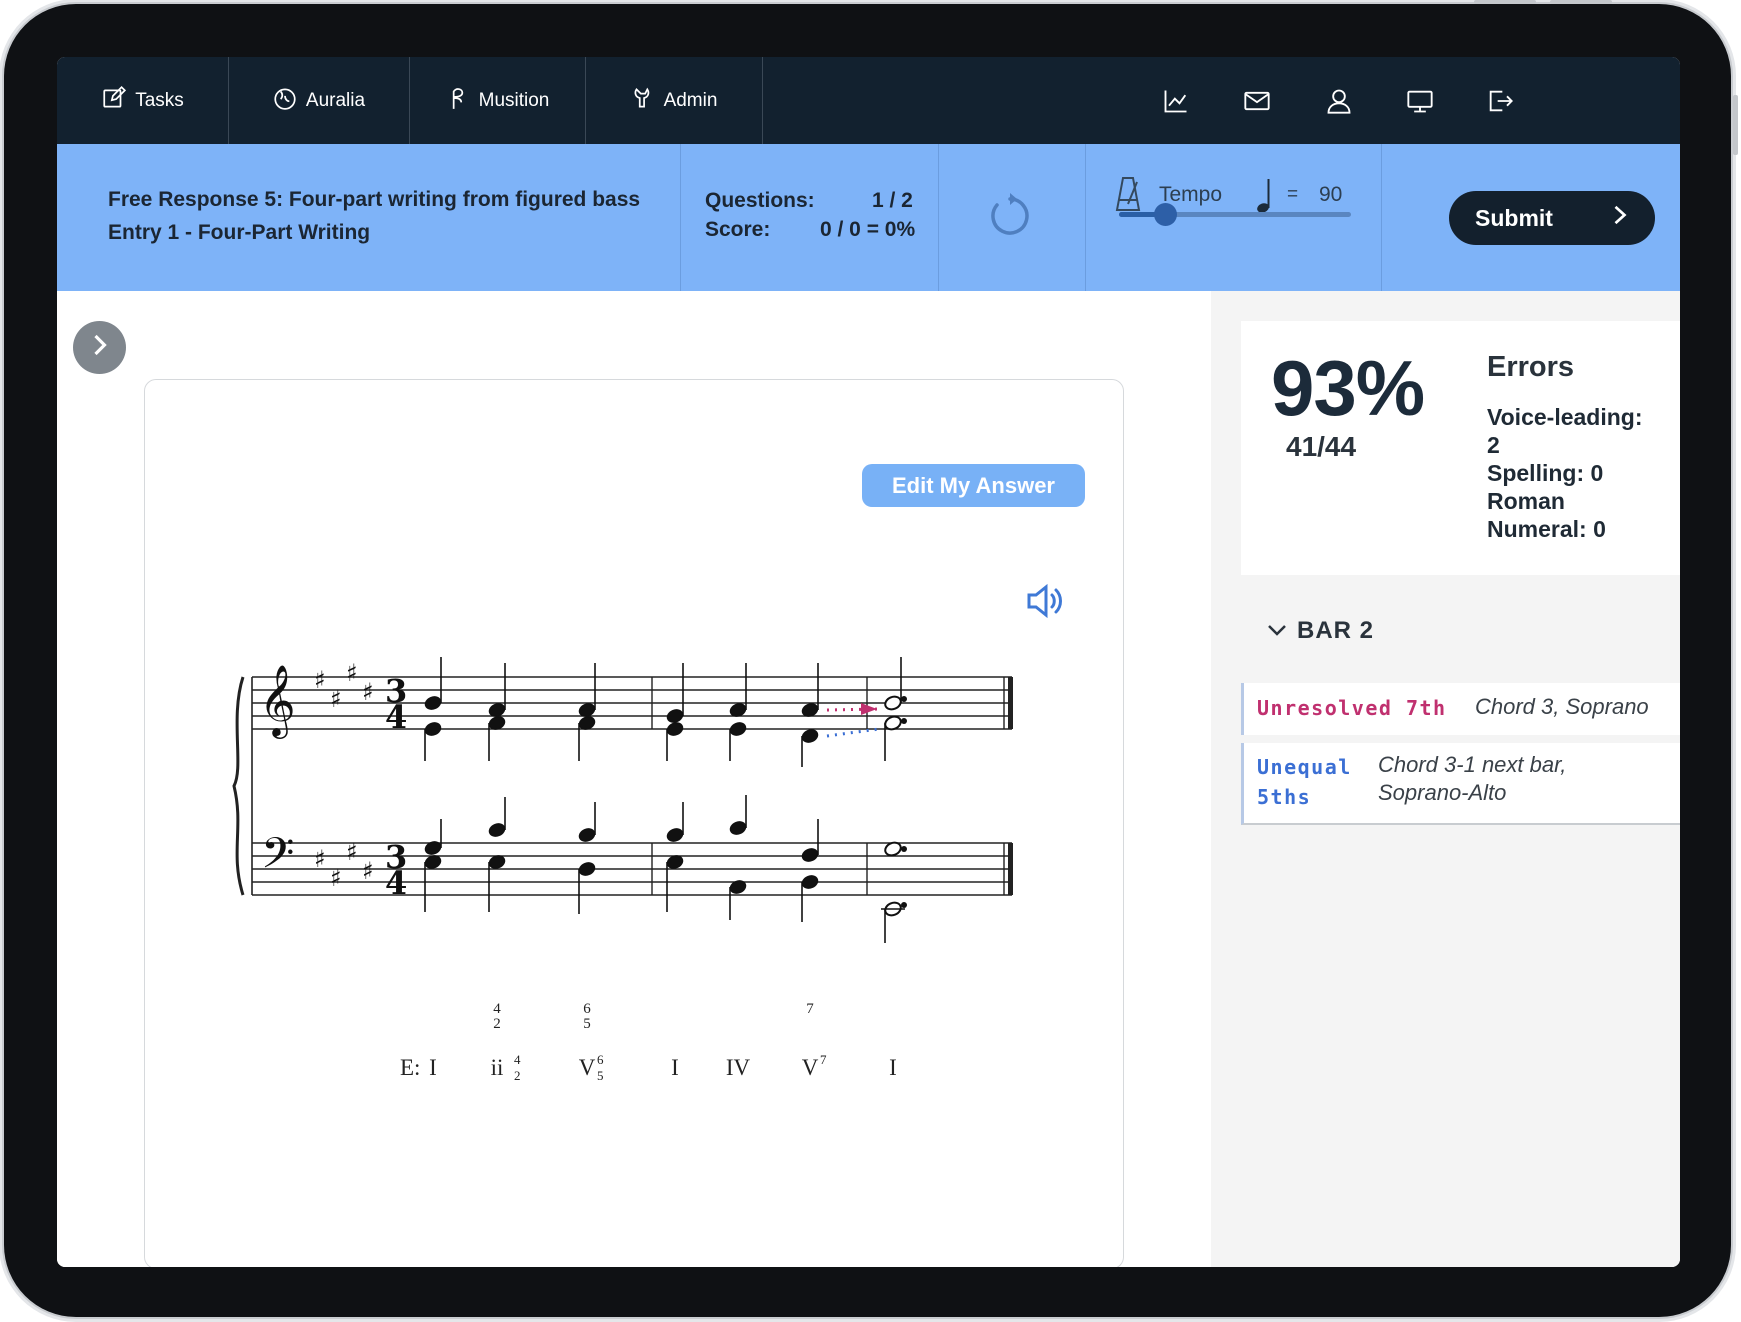 The width and height of the screenshot is (1741, 1322). Describe the element at coordinates (1128, 194) in the screenshot. I see `metronome-icon` at that location.